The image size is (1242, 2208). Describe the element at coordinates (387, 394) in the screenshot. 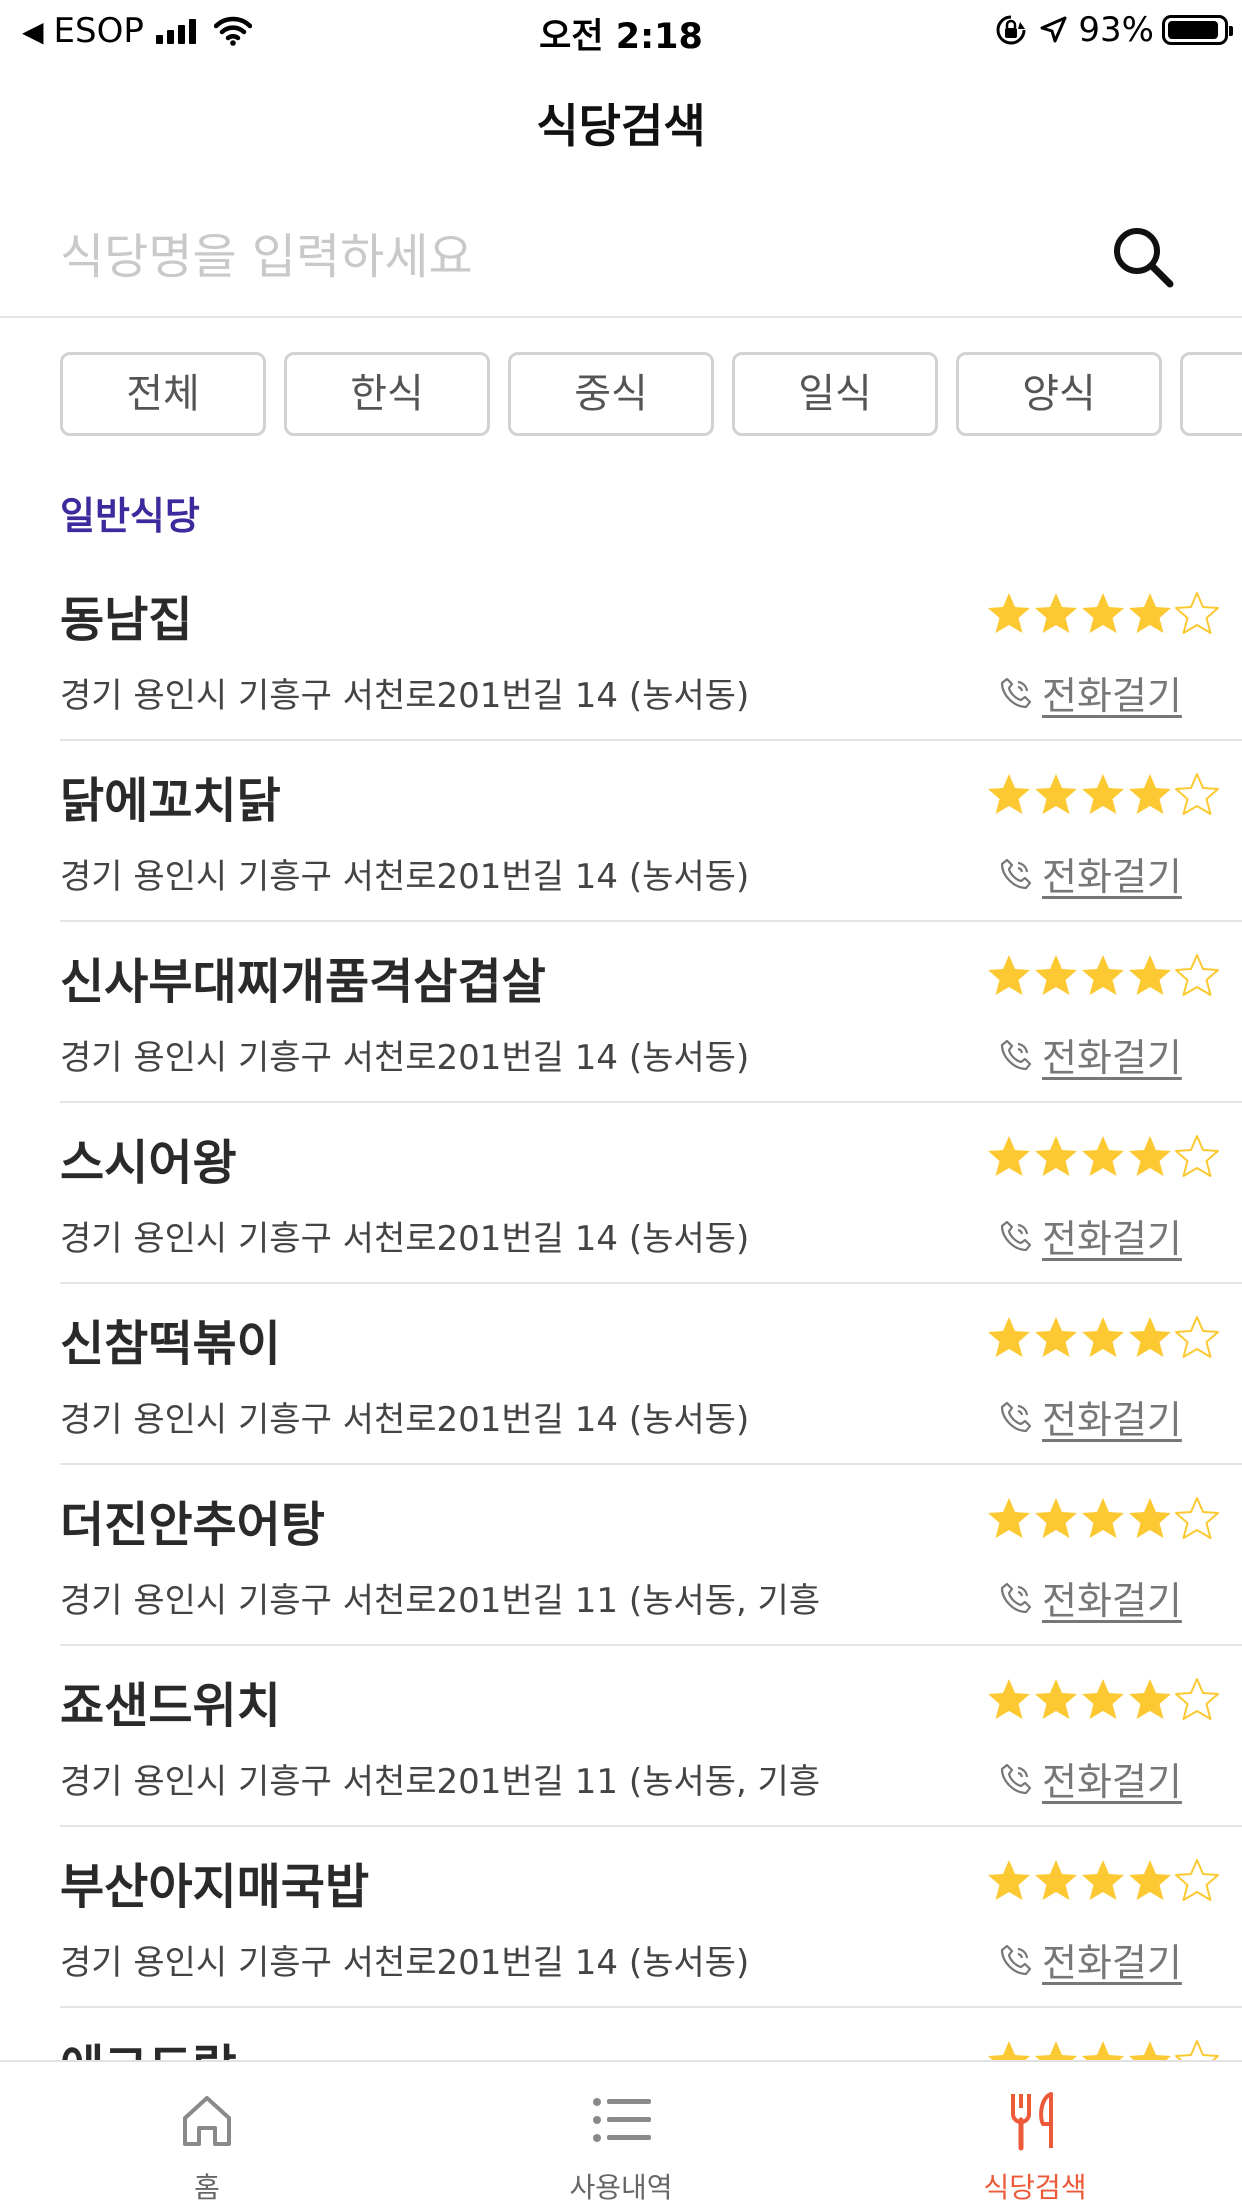

I see `filter-chip-korean: 한식` at that location.